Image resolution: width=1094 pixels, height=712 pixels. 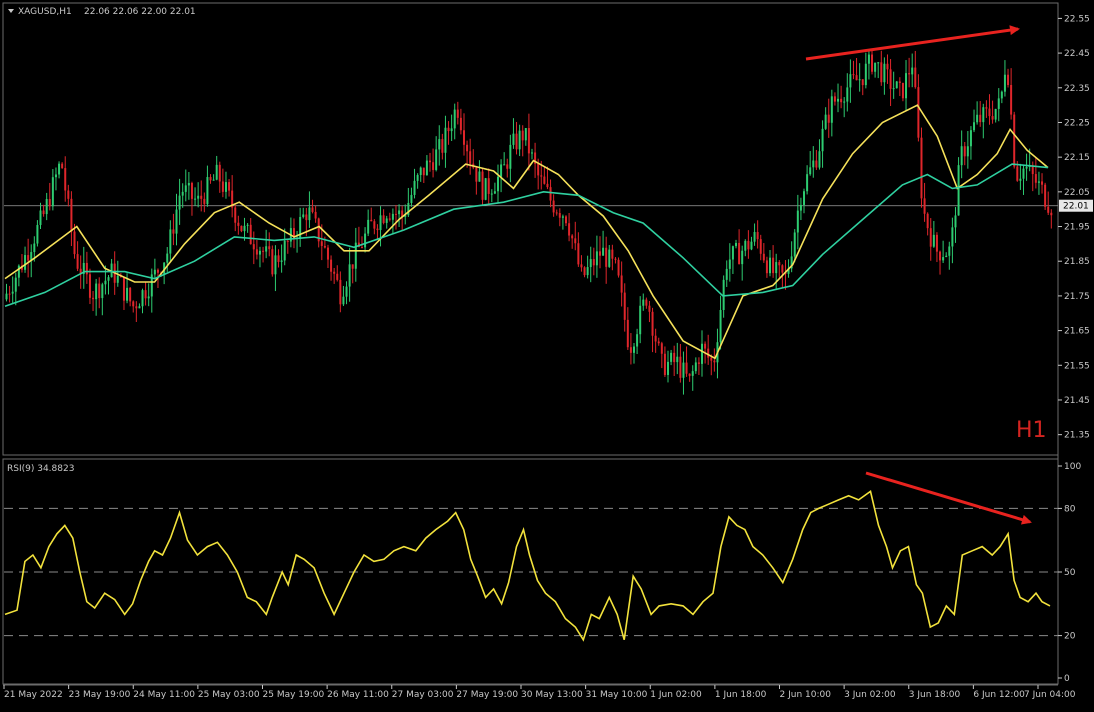 I want to click on time-tick-label: 31 May 10:00, so click(x=617, y=695).